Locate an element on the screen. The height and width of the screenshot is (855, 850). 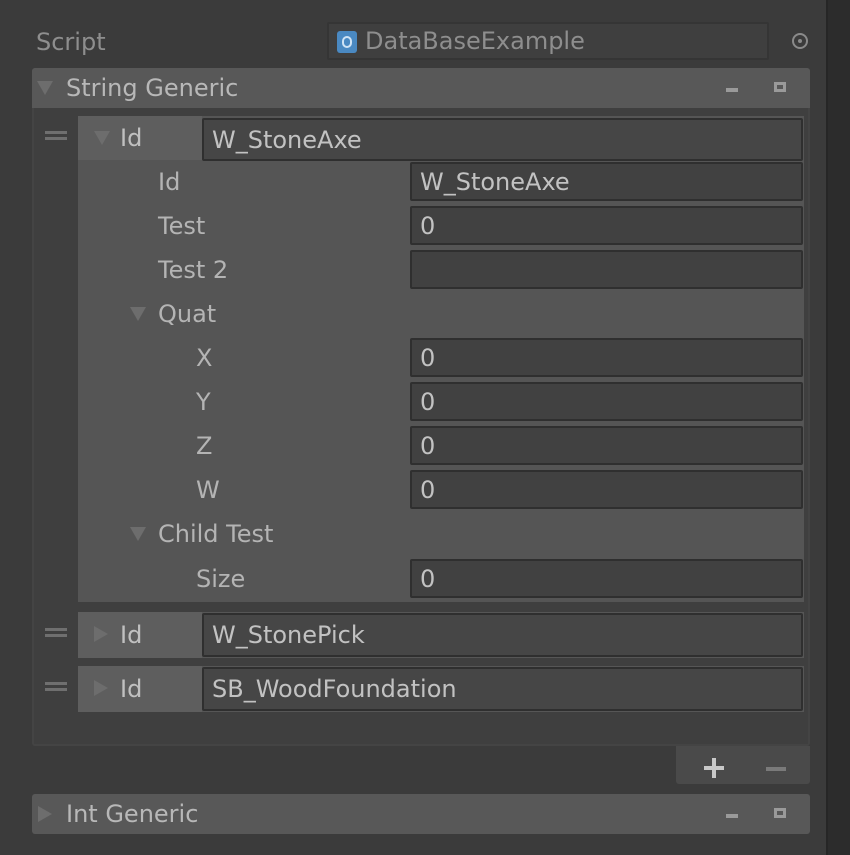
csharp-script-icon is located at coordinates (347, 42).